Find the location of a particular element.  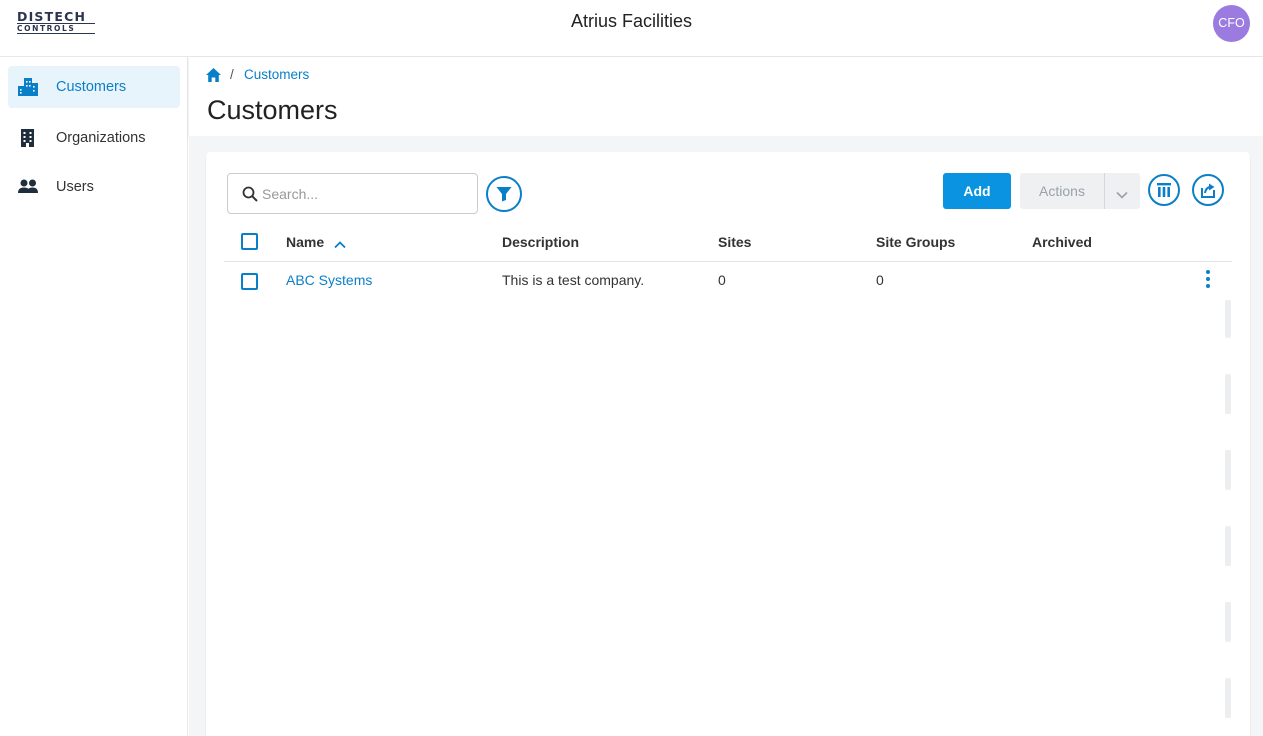

export-button is located at coordinates (1208, 190).